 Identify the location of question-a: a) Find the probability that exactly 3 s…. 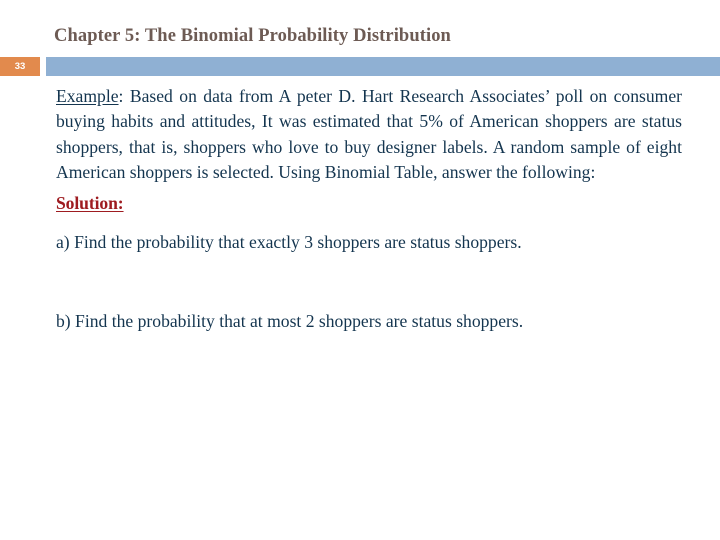
(289, 242).